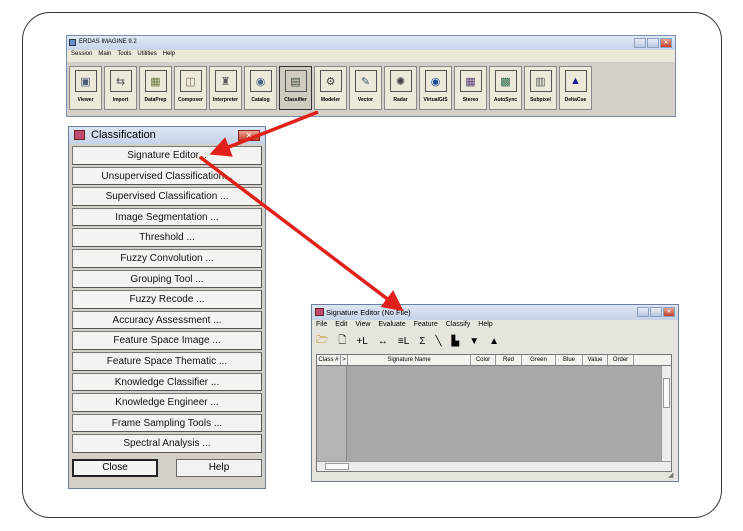 Image resolution: width=743 pixels, height=531 pixels. I want to click on tool-stereo-button: ▦ Stereo, so click(470, 88).